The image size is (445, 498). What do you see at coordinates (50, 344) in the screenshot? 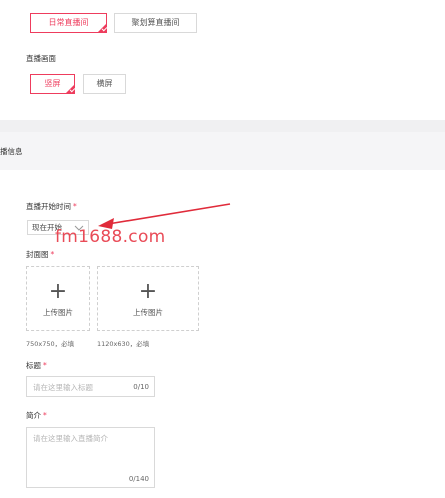
I see `cover-square-hint: 750x750，必填` at bounding box center [50, 344].